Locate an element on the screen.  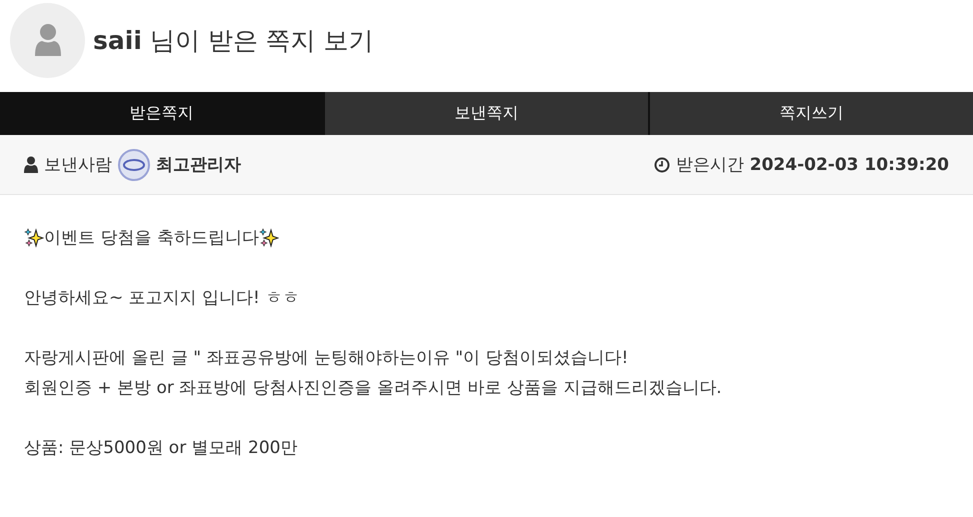
sender-name: 최고관리자 is located at coordinates (198, 165).